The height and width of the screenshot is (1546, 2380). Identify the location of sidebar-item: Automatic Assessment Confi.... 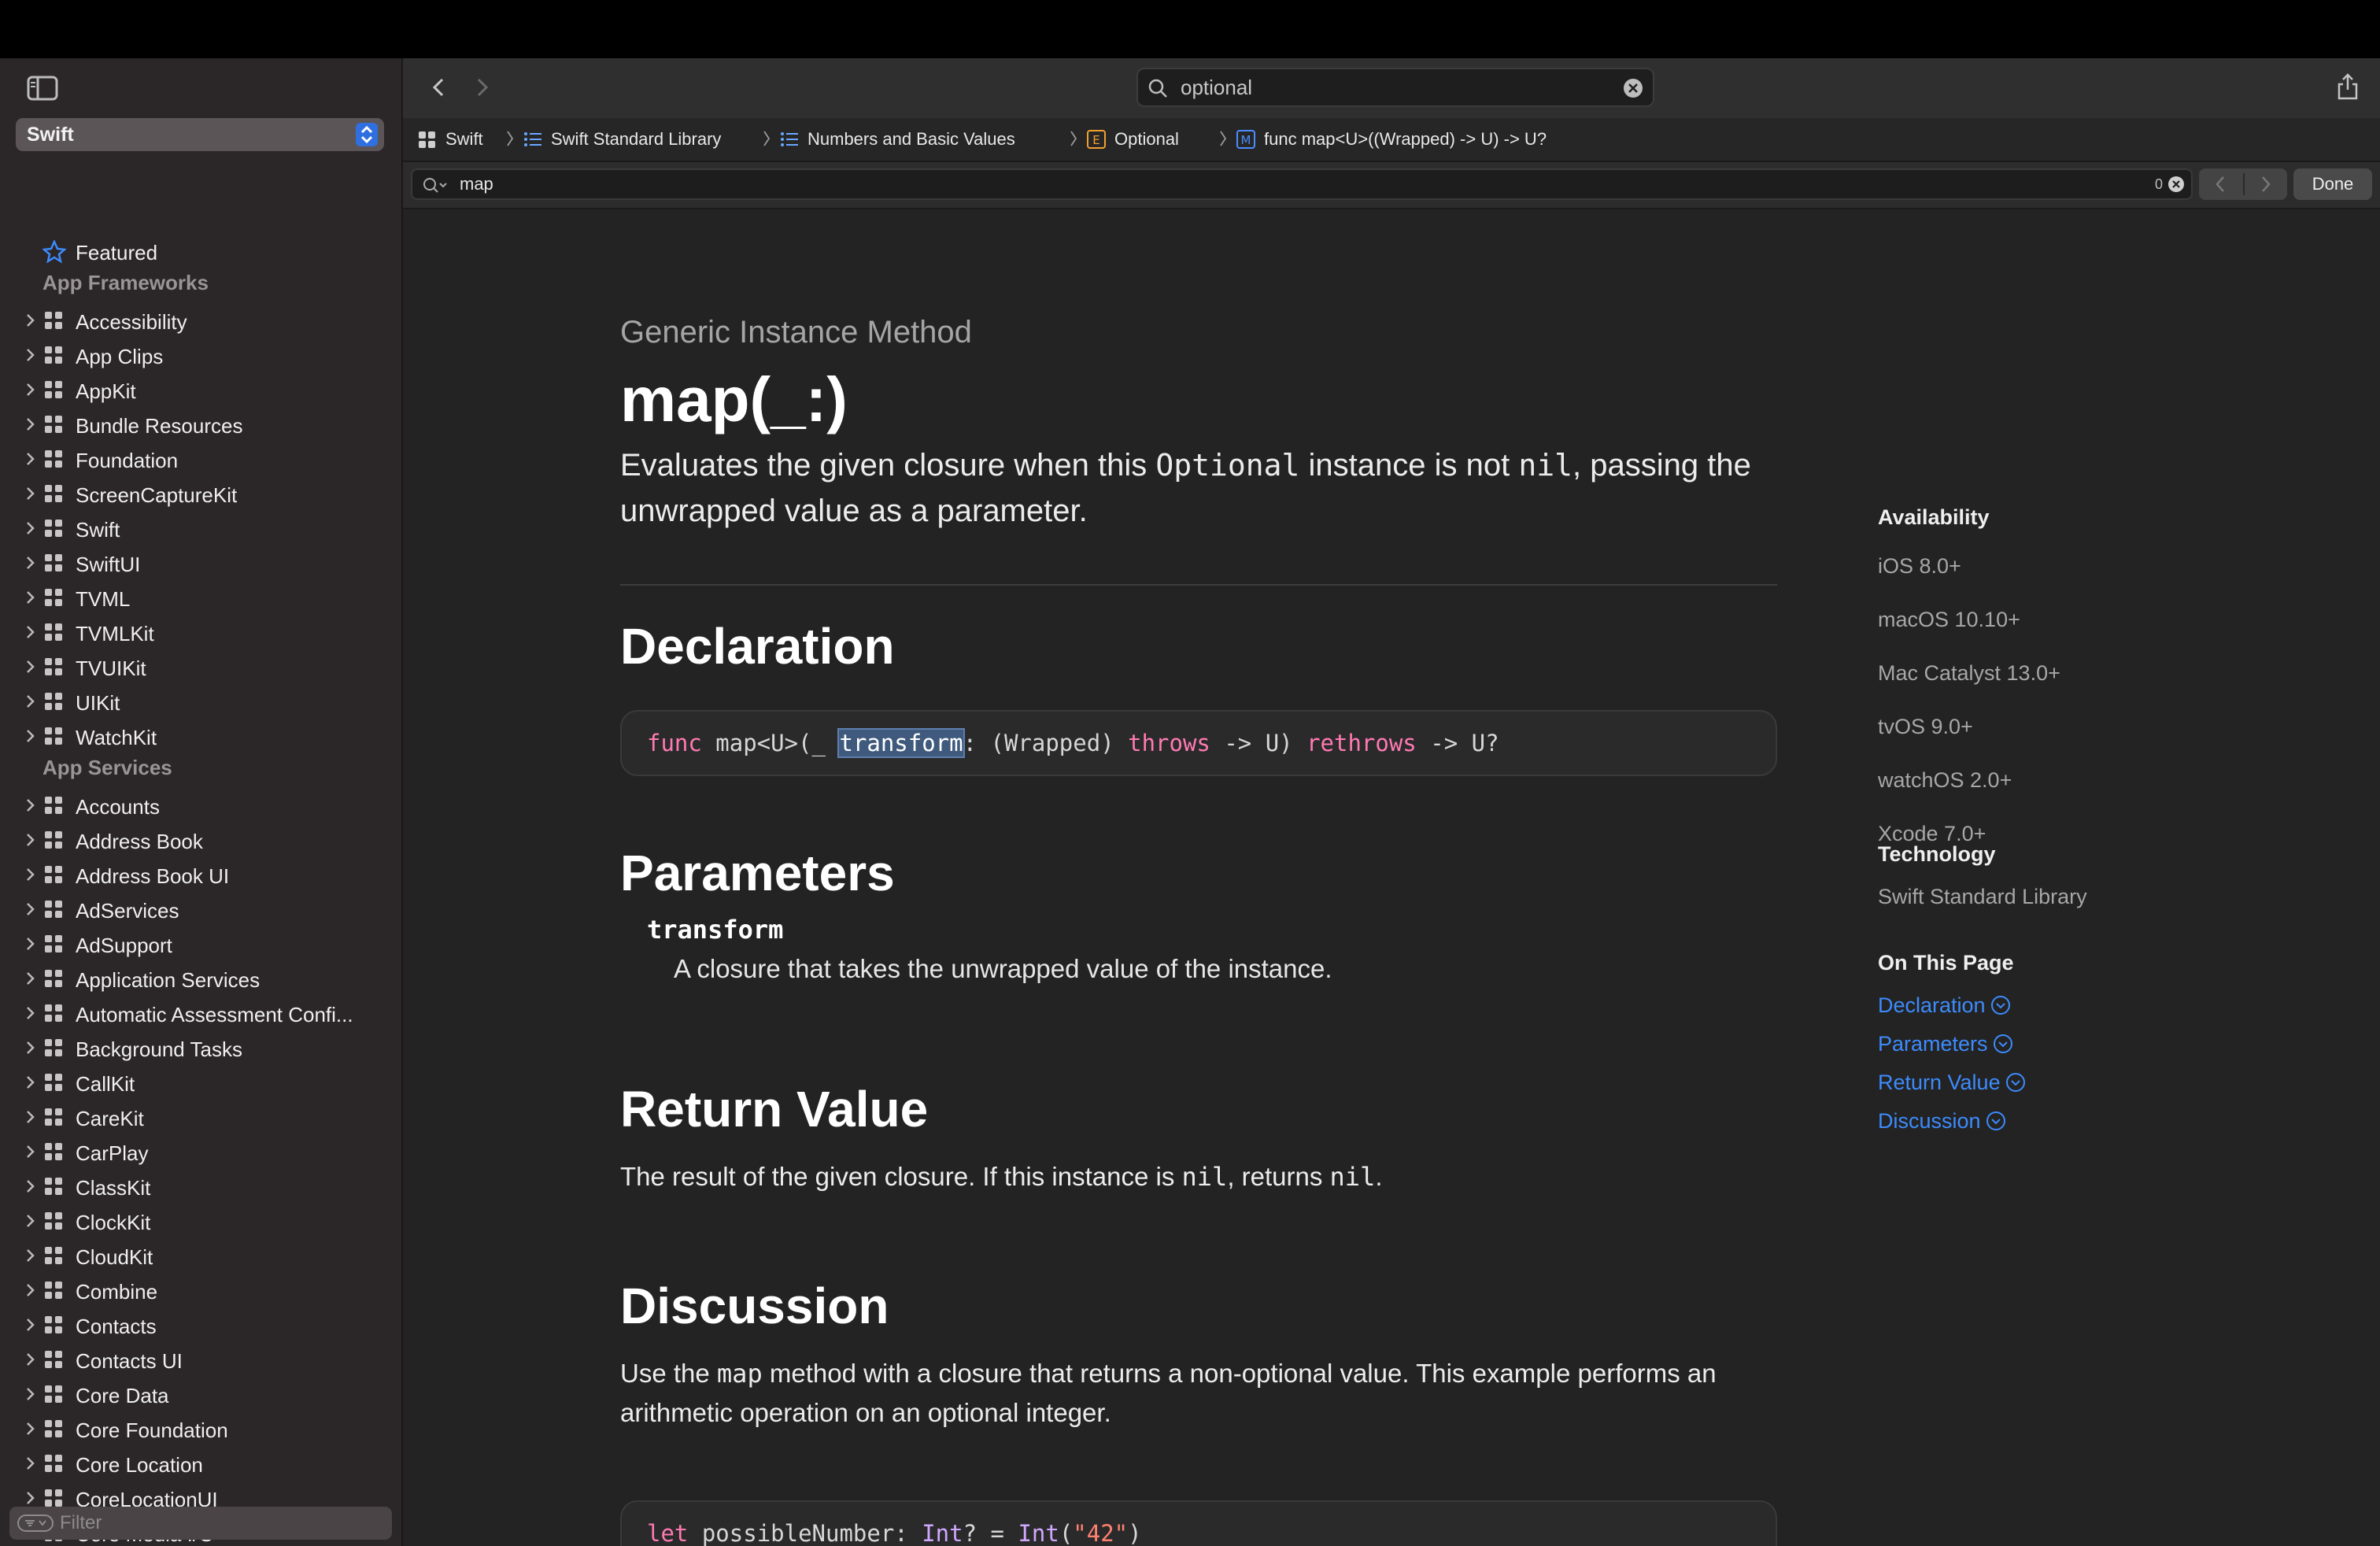
(200, 1014).